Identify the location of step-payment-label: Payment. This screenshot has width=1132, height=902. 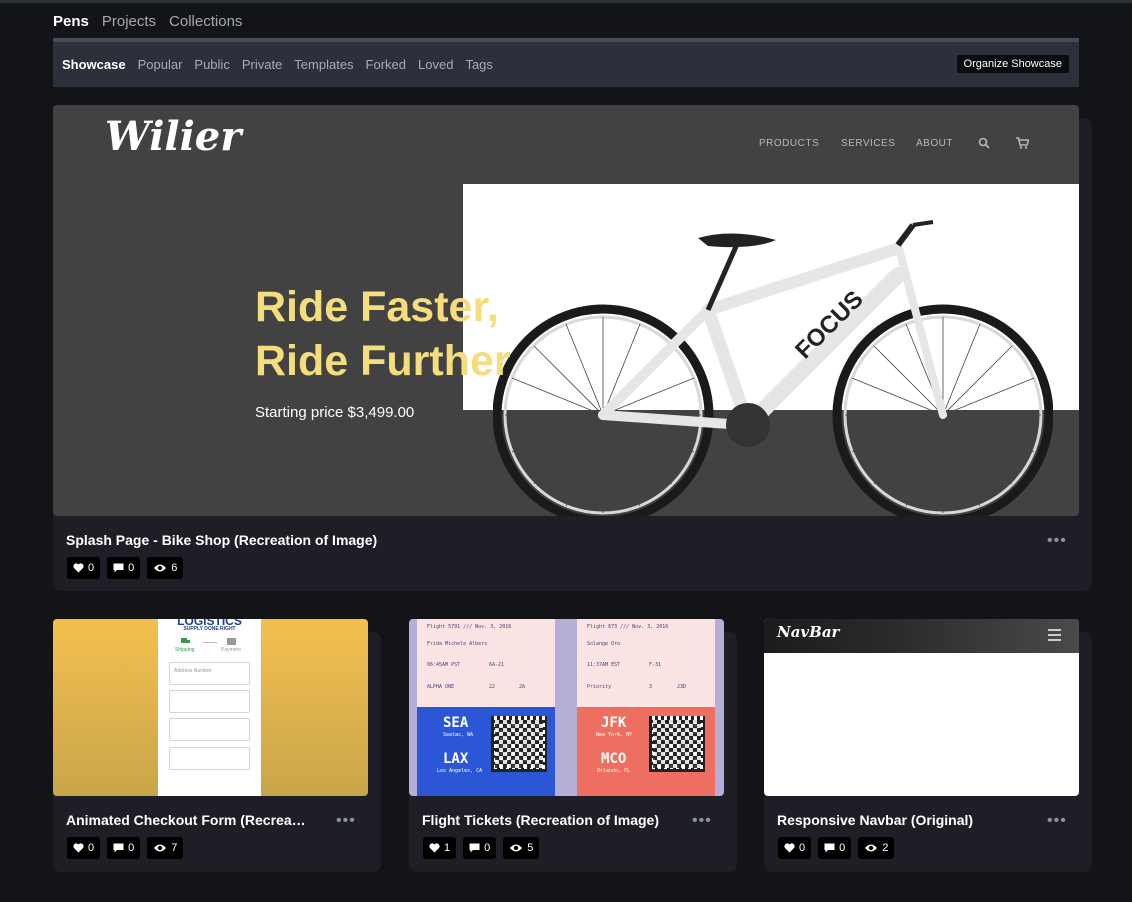
(231, 650).